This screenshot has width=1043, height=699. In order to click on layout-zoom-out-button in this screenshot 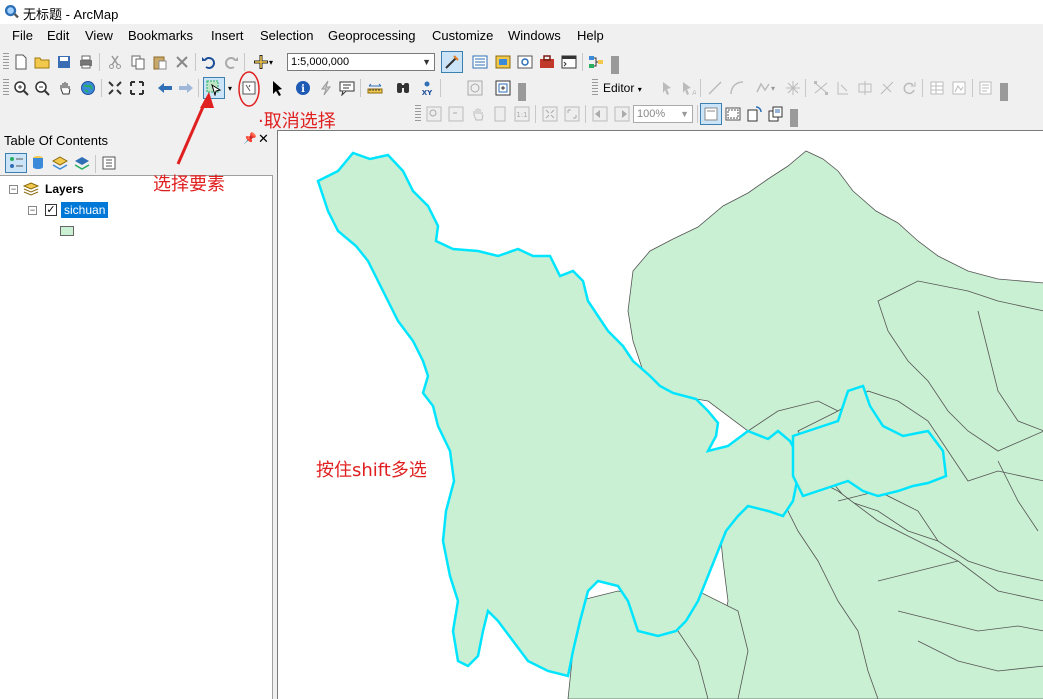, I will do `click(456, 114)`.